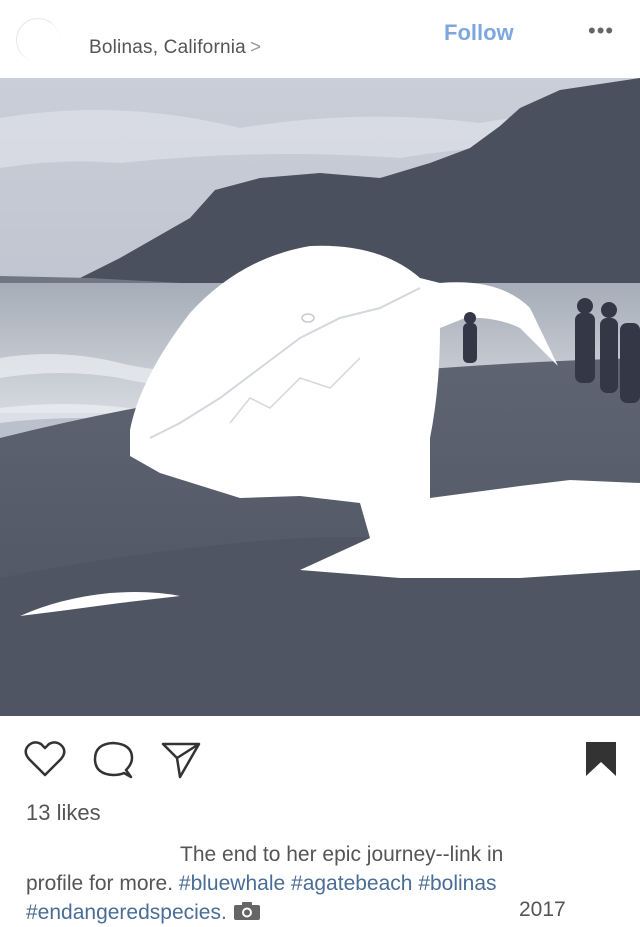 The image size is (640, 927). Describe the element at coordinates (351, 883) in the screenshot. I see `hashtag-agatebeach: #agatebeach` at that location.